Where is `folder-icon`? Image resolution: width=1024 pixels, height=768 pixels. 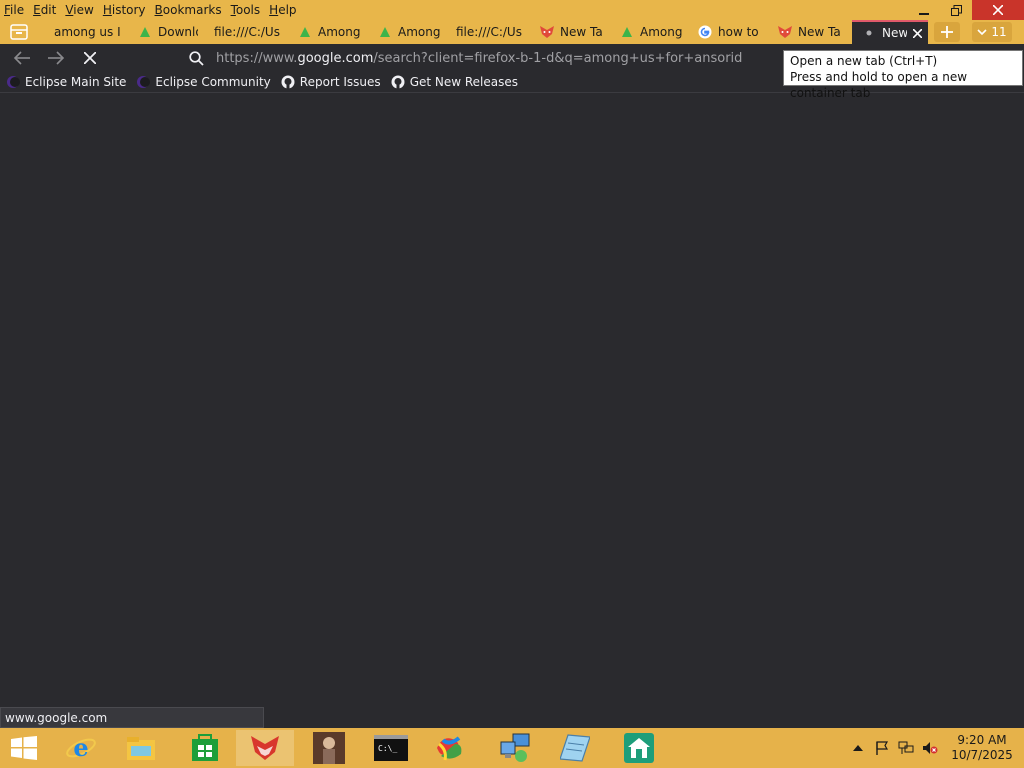
folder-icon is located at coordinates (141, 748).